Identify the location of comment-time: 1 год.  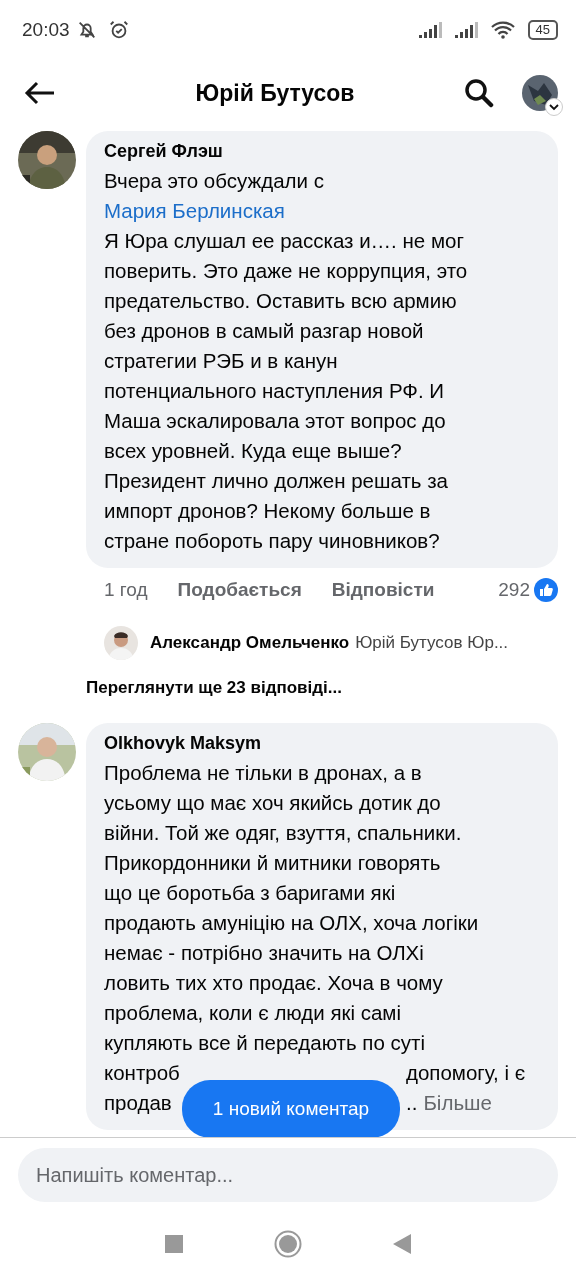
(126, 590).